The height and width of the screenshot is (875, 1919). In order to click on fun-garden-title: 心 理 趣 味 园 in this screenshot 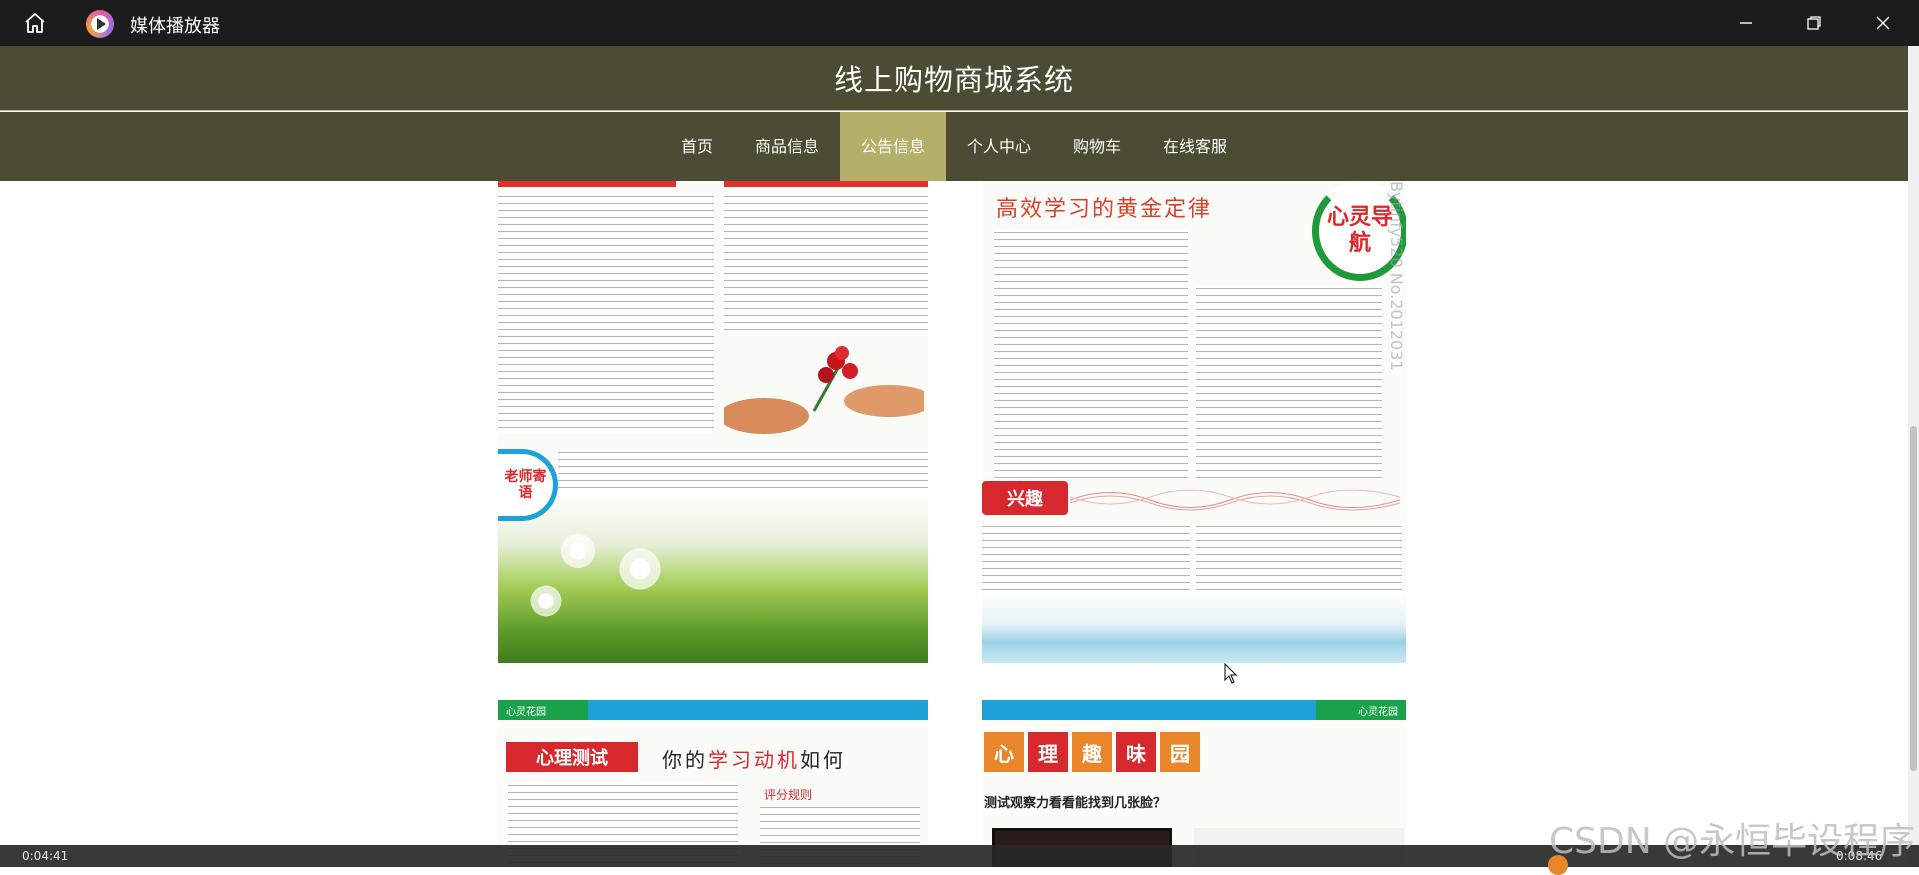, I will do `click(1092, 752)`.